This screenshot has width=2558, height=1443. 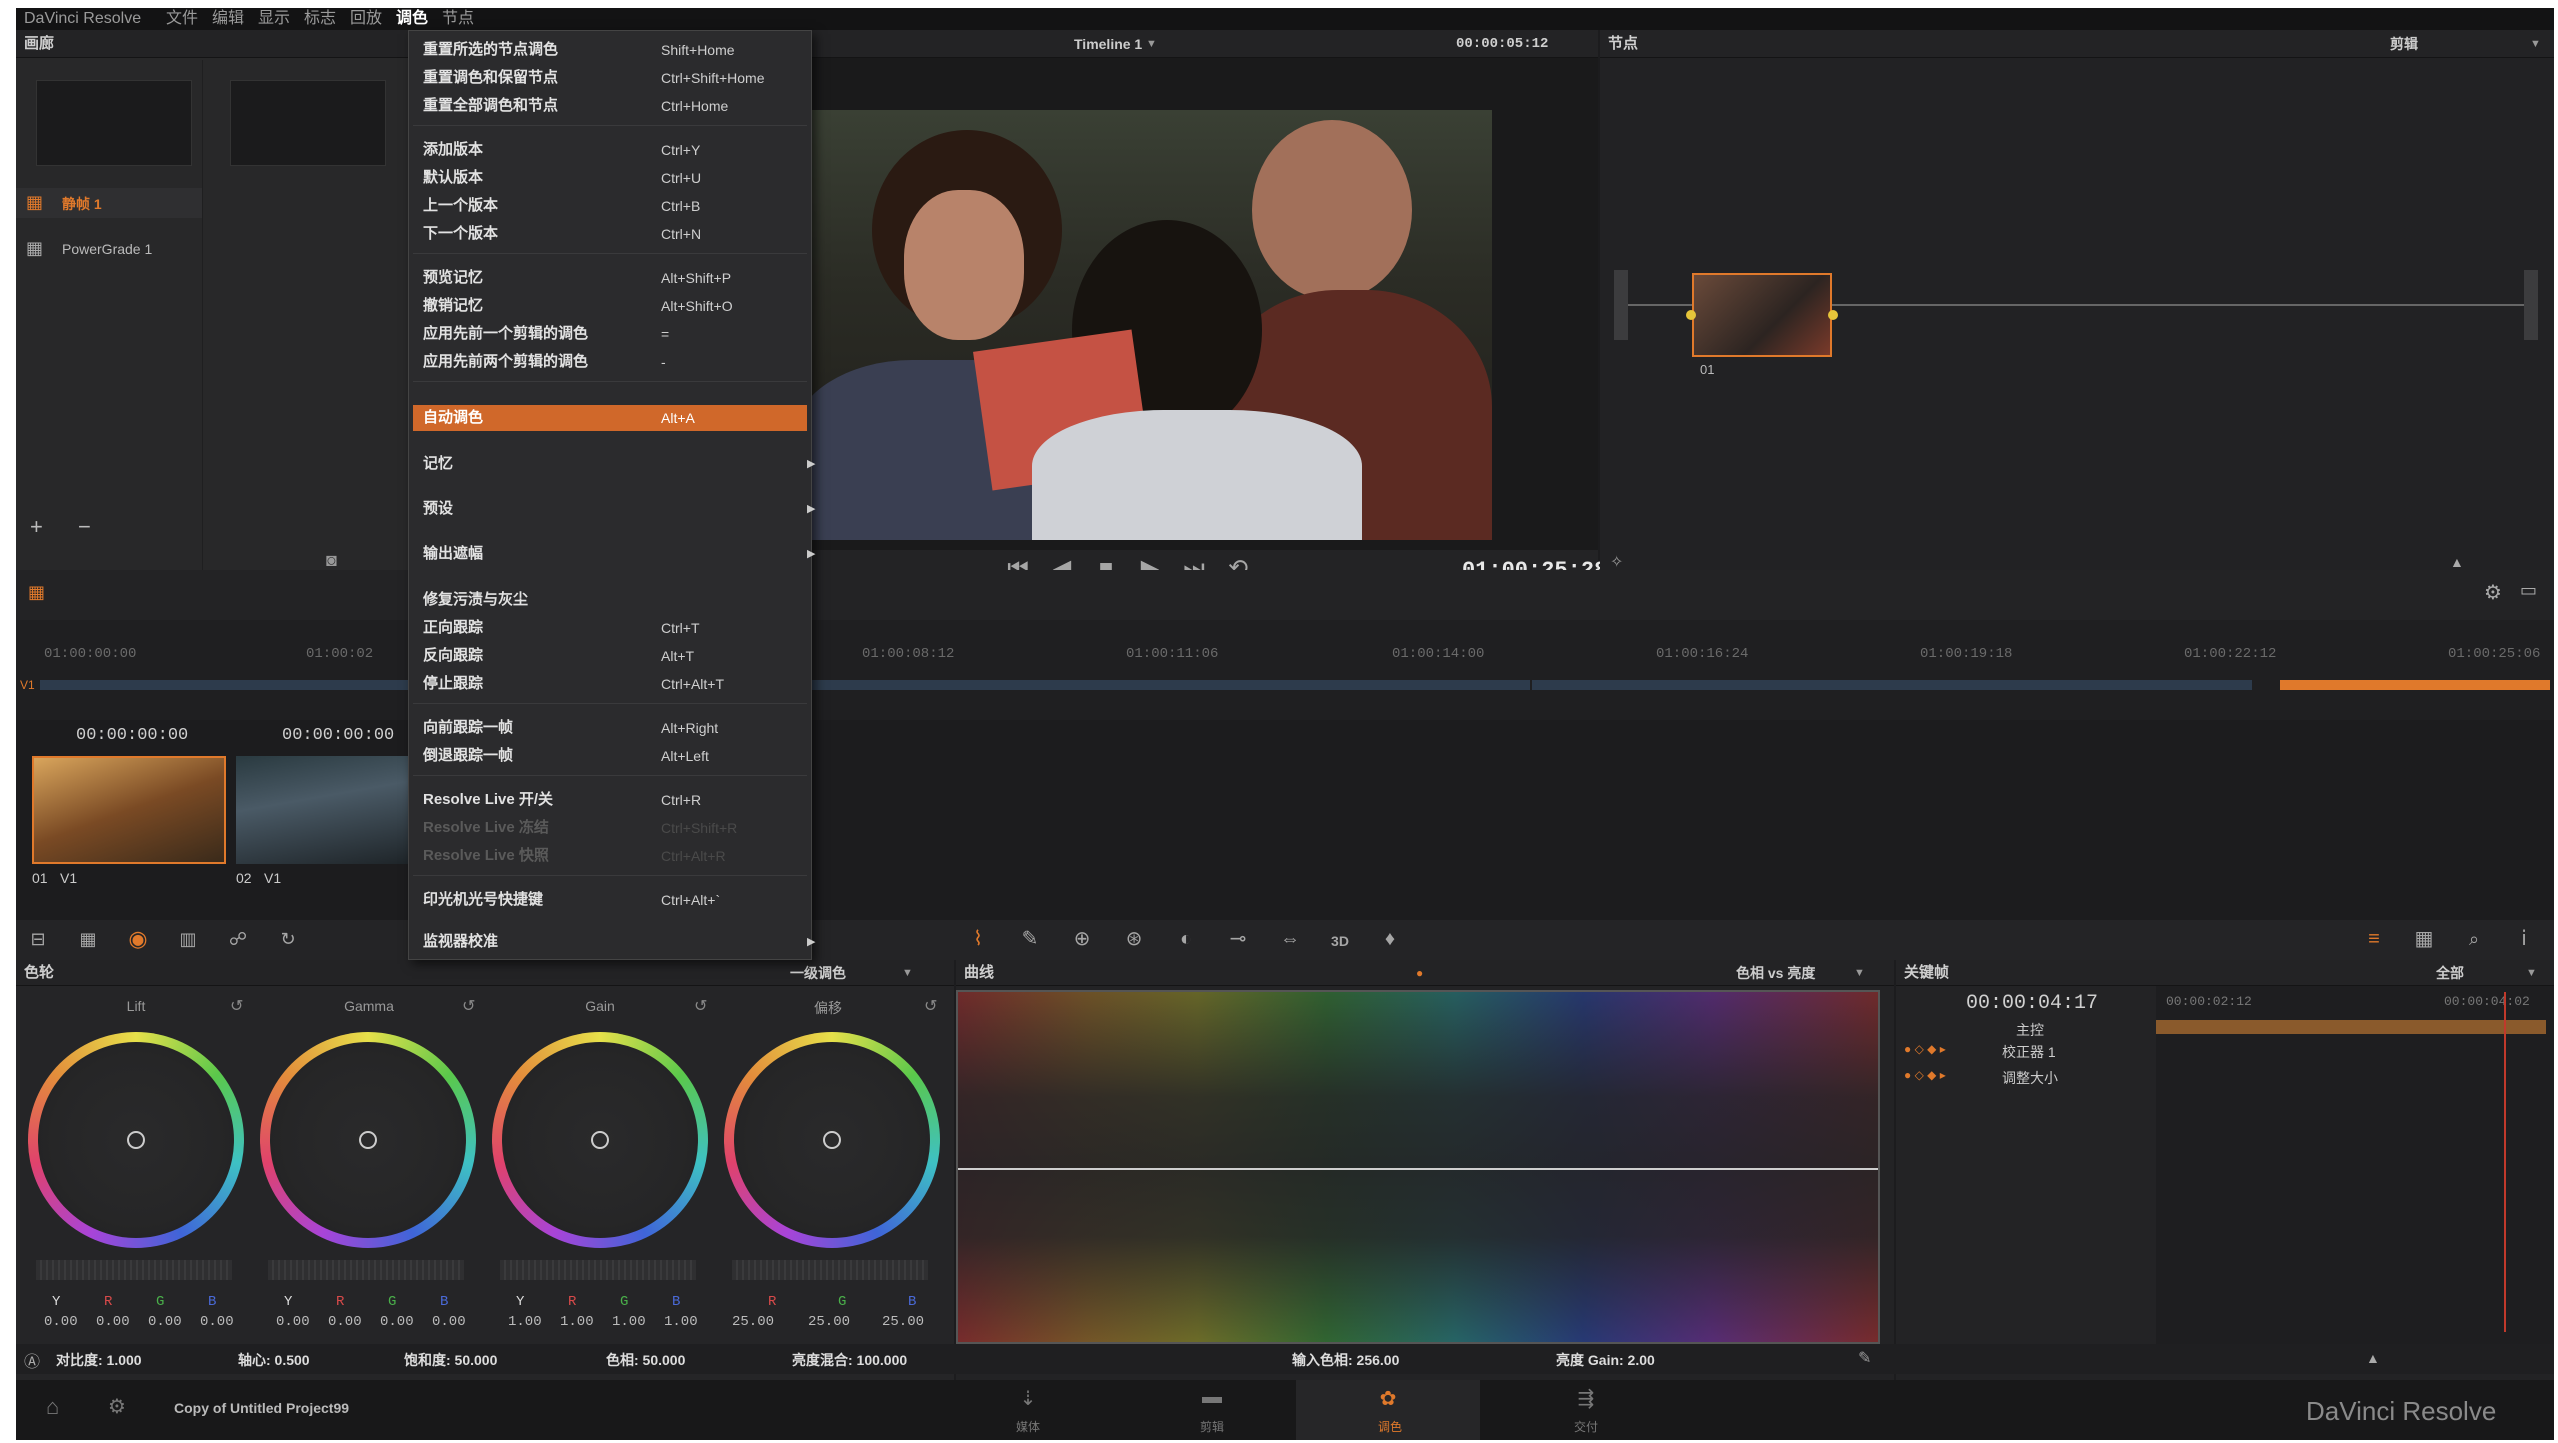 I want to click on display-icon: ▭, so click(x=2528, y=590).